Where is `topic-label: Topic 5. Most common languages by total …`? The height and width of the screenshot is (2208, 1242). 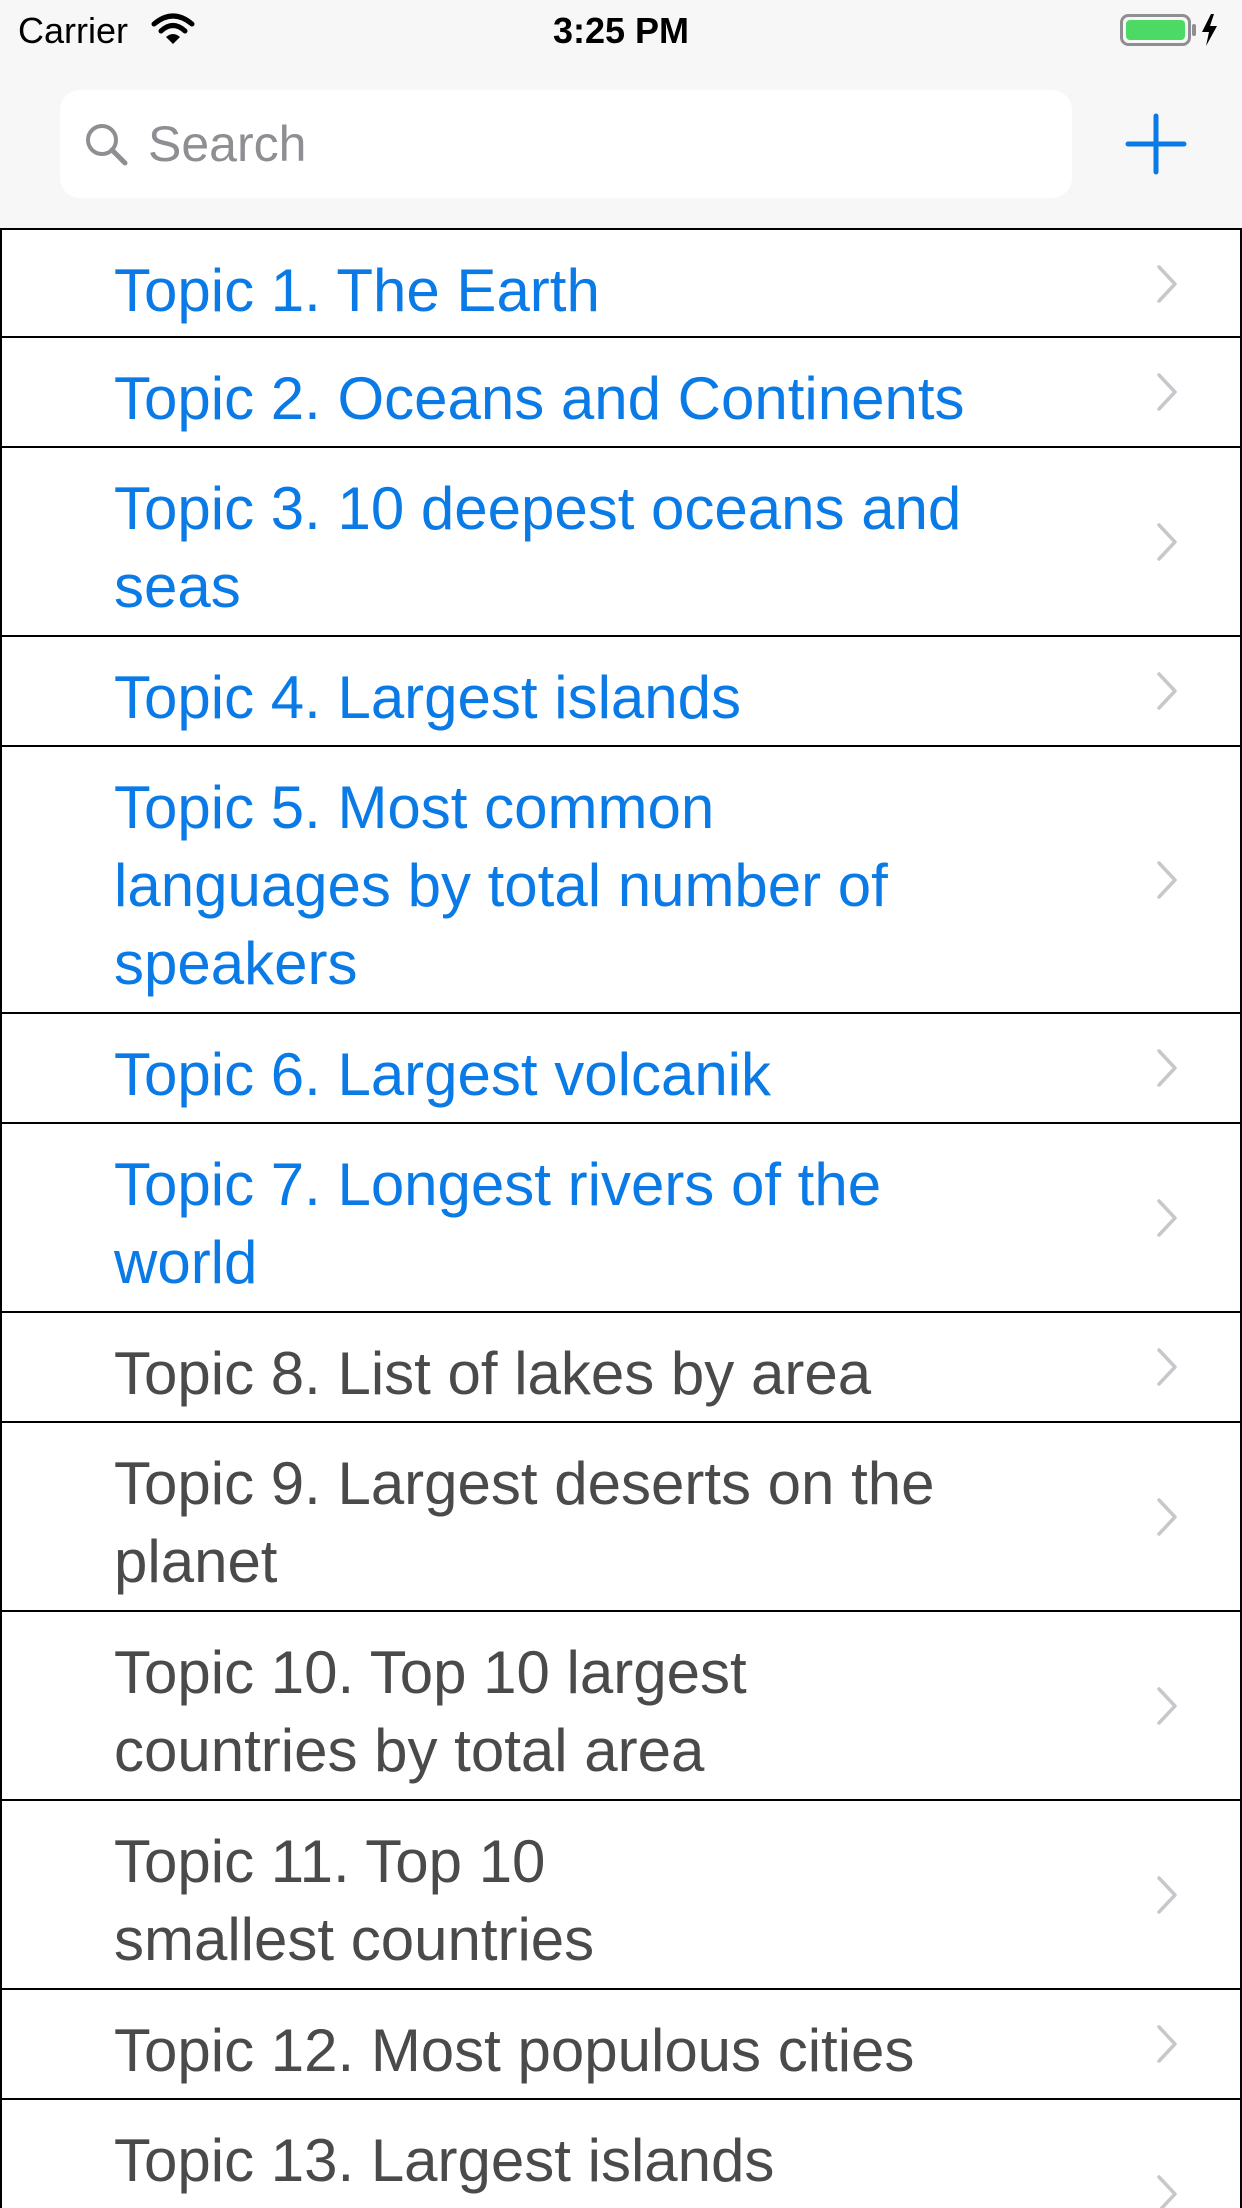
topic-label: Topic 5. Most common languages by total … is located at coordinates (501, 885).